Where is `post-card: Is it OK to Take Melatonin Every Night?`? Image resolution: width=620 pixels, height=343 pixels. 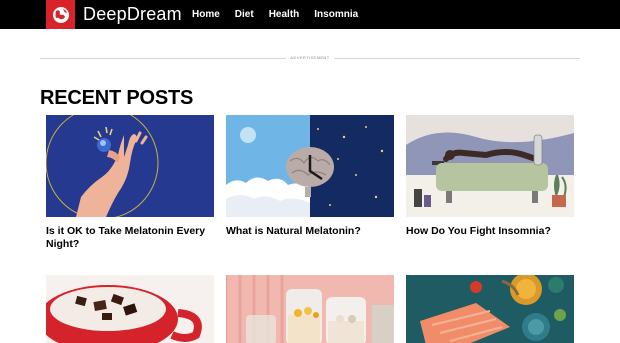
post-card: Is it OK to Take Melatonin Every Night? is located at coordinates (130, 182).